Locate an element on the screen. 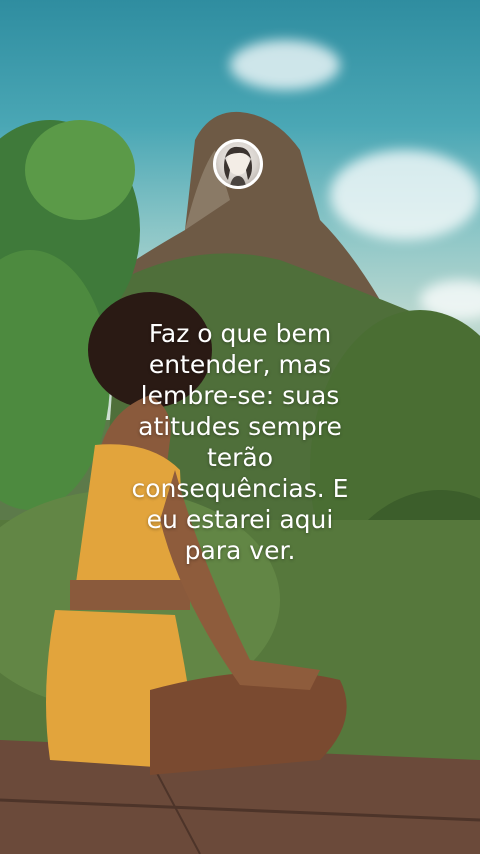 Image resolution: width=480 pixels, height=854 pixels. quote-line: Faz o que bem is located at coordinates (240, 333).